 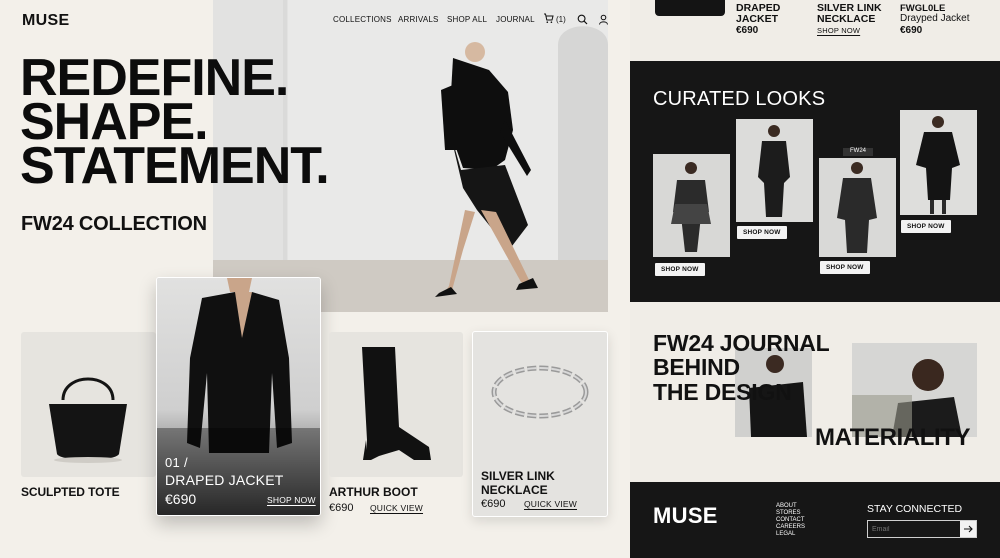 What do you see at coordinates (550, 504) in the screenshot?
I see `necklace-quick-view: QUICK VIEW` at bounding box center [550, 504].